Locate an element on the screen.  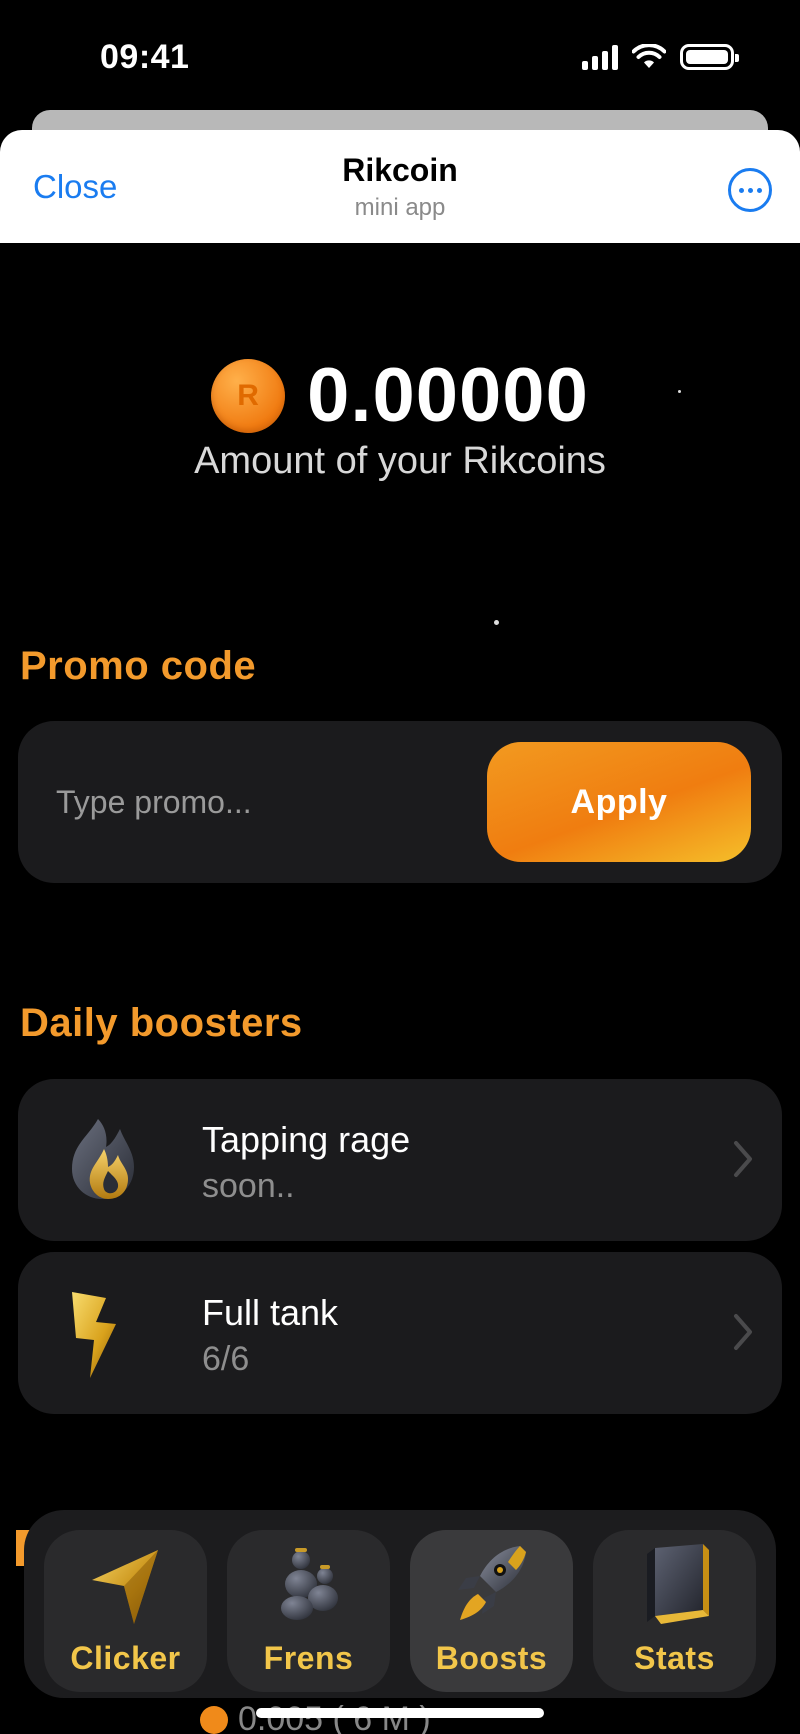
rocket-icon is located at coordinates (492, 1583).